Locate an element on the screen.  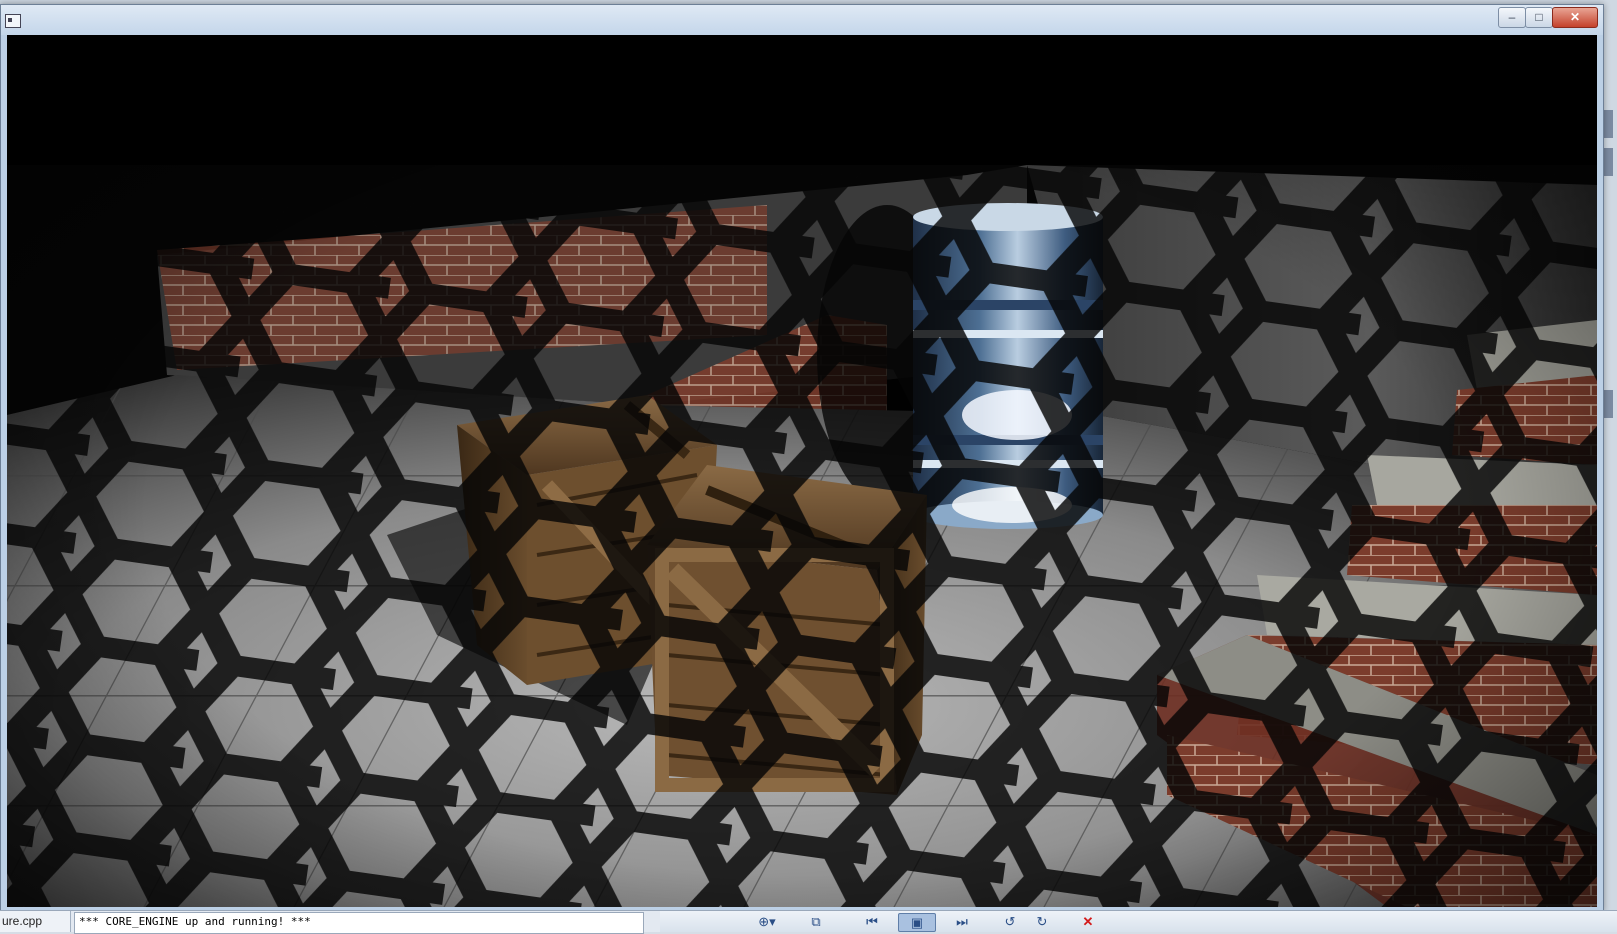
app-icon is located at coordinates (13, 21).